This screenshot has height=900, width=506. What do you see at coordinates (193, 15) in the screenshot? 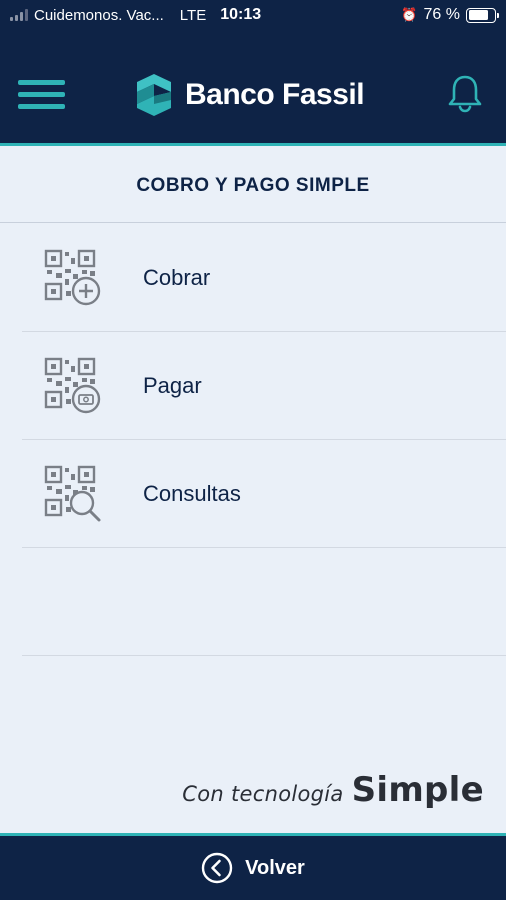
I see `network-type: LTE` at bounding box center [193, 15].